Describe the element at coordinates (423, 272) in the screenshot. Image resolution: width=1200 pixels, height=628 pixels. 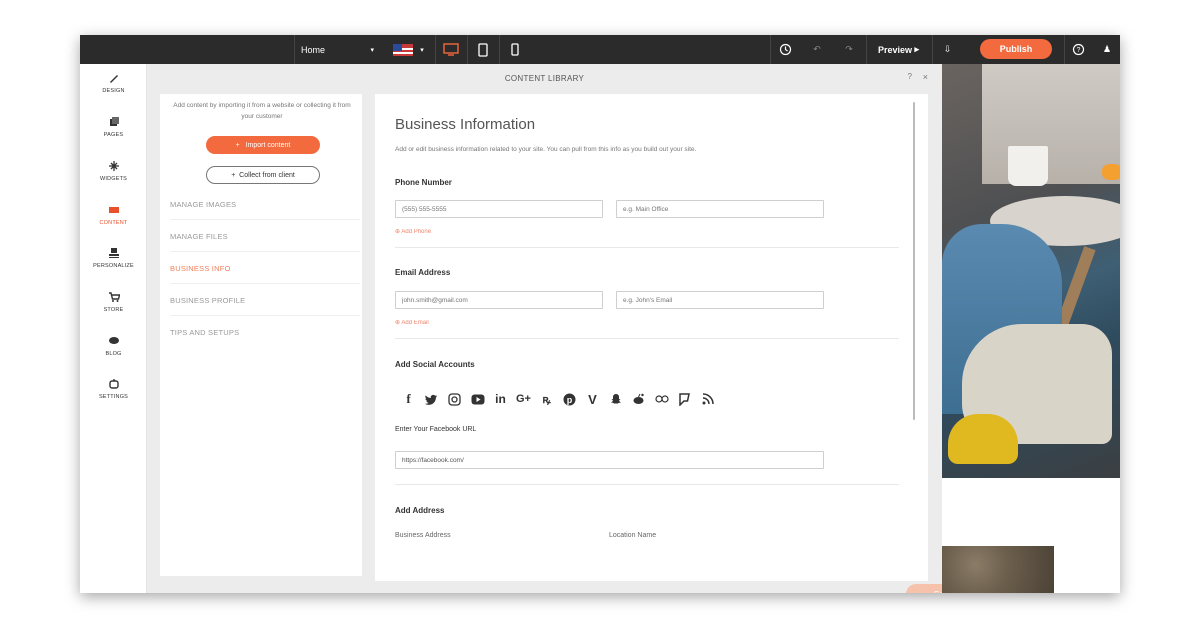
I see `email-section-label: Email Address` at that location.